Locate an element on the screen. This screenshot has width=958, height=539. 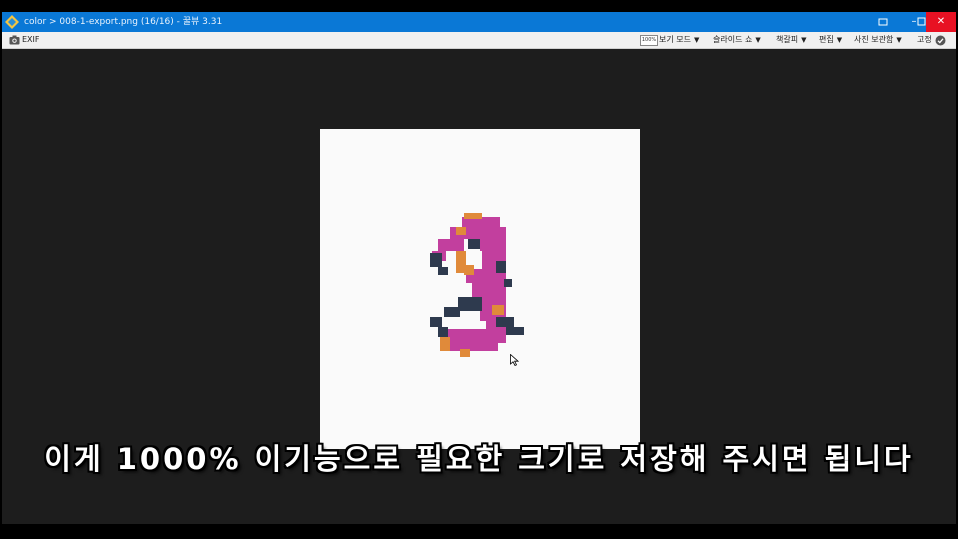
bookmark-label: 책갈피 is located at coordinates (787, 39).